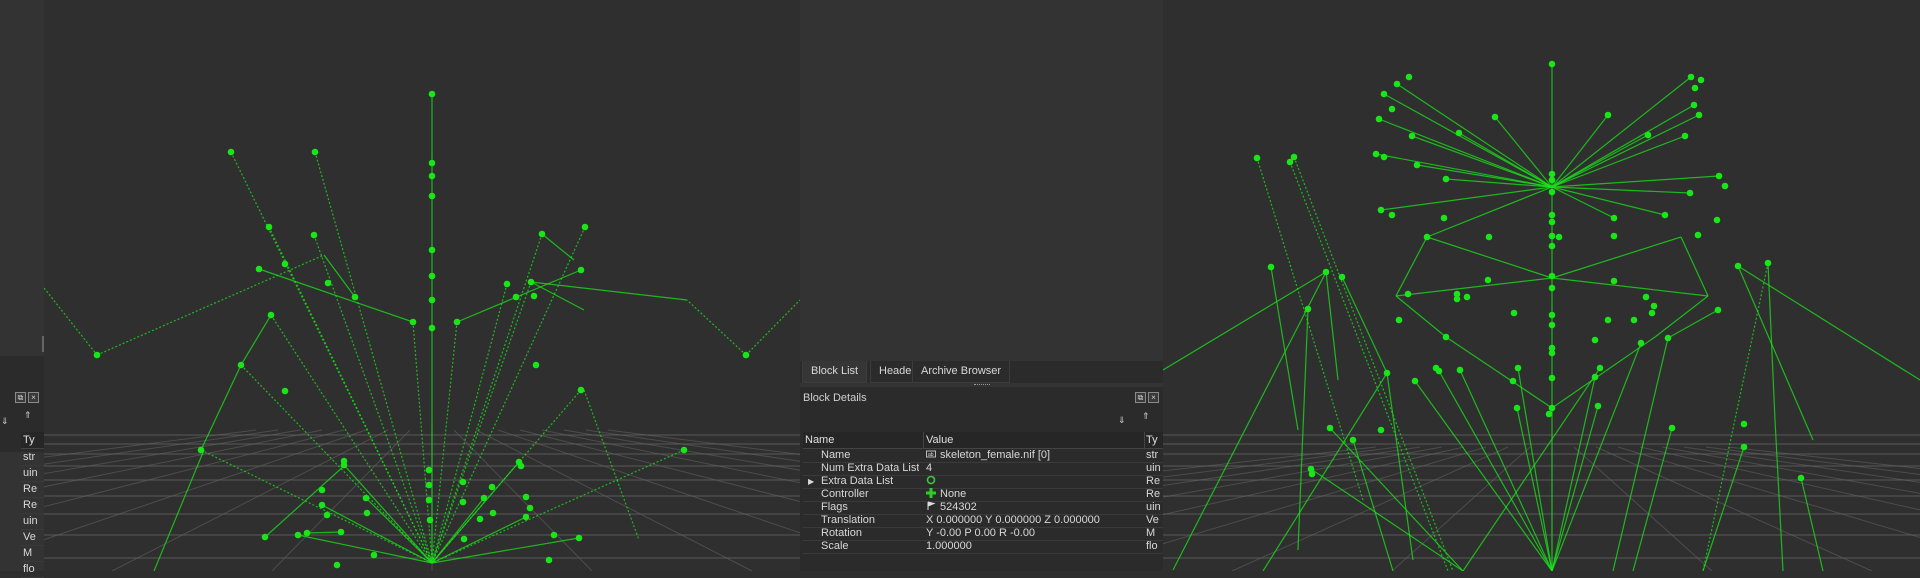 This screenshot has height=578, width=1920. Describe the element at coordinates (946, 494) in the screenshot. I see `field-value-cell: None` at that location.